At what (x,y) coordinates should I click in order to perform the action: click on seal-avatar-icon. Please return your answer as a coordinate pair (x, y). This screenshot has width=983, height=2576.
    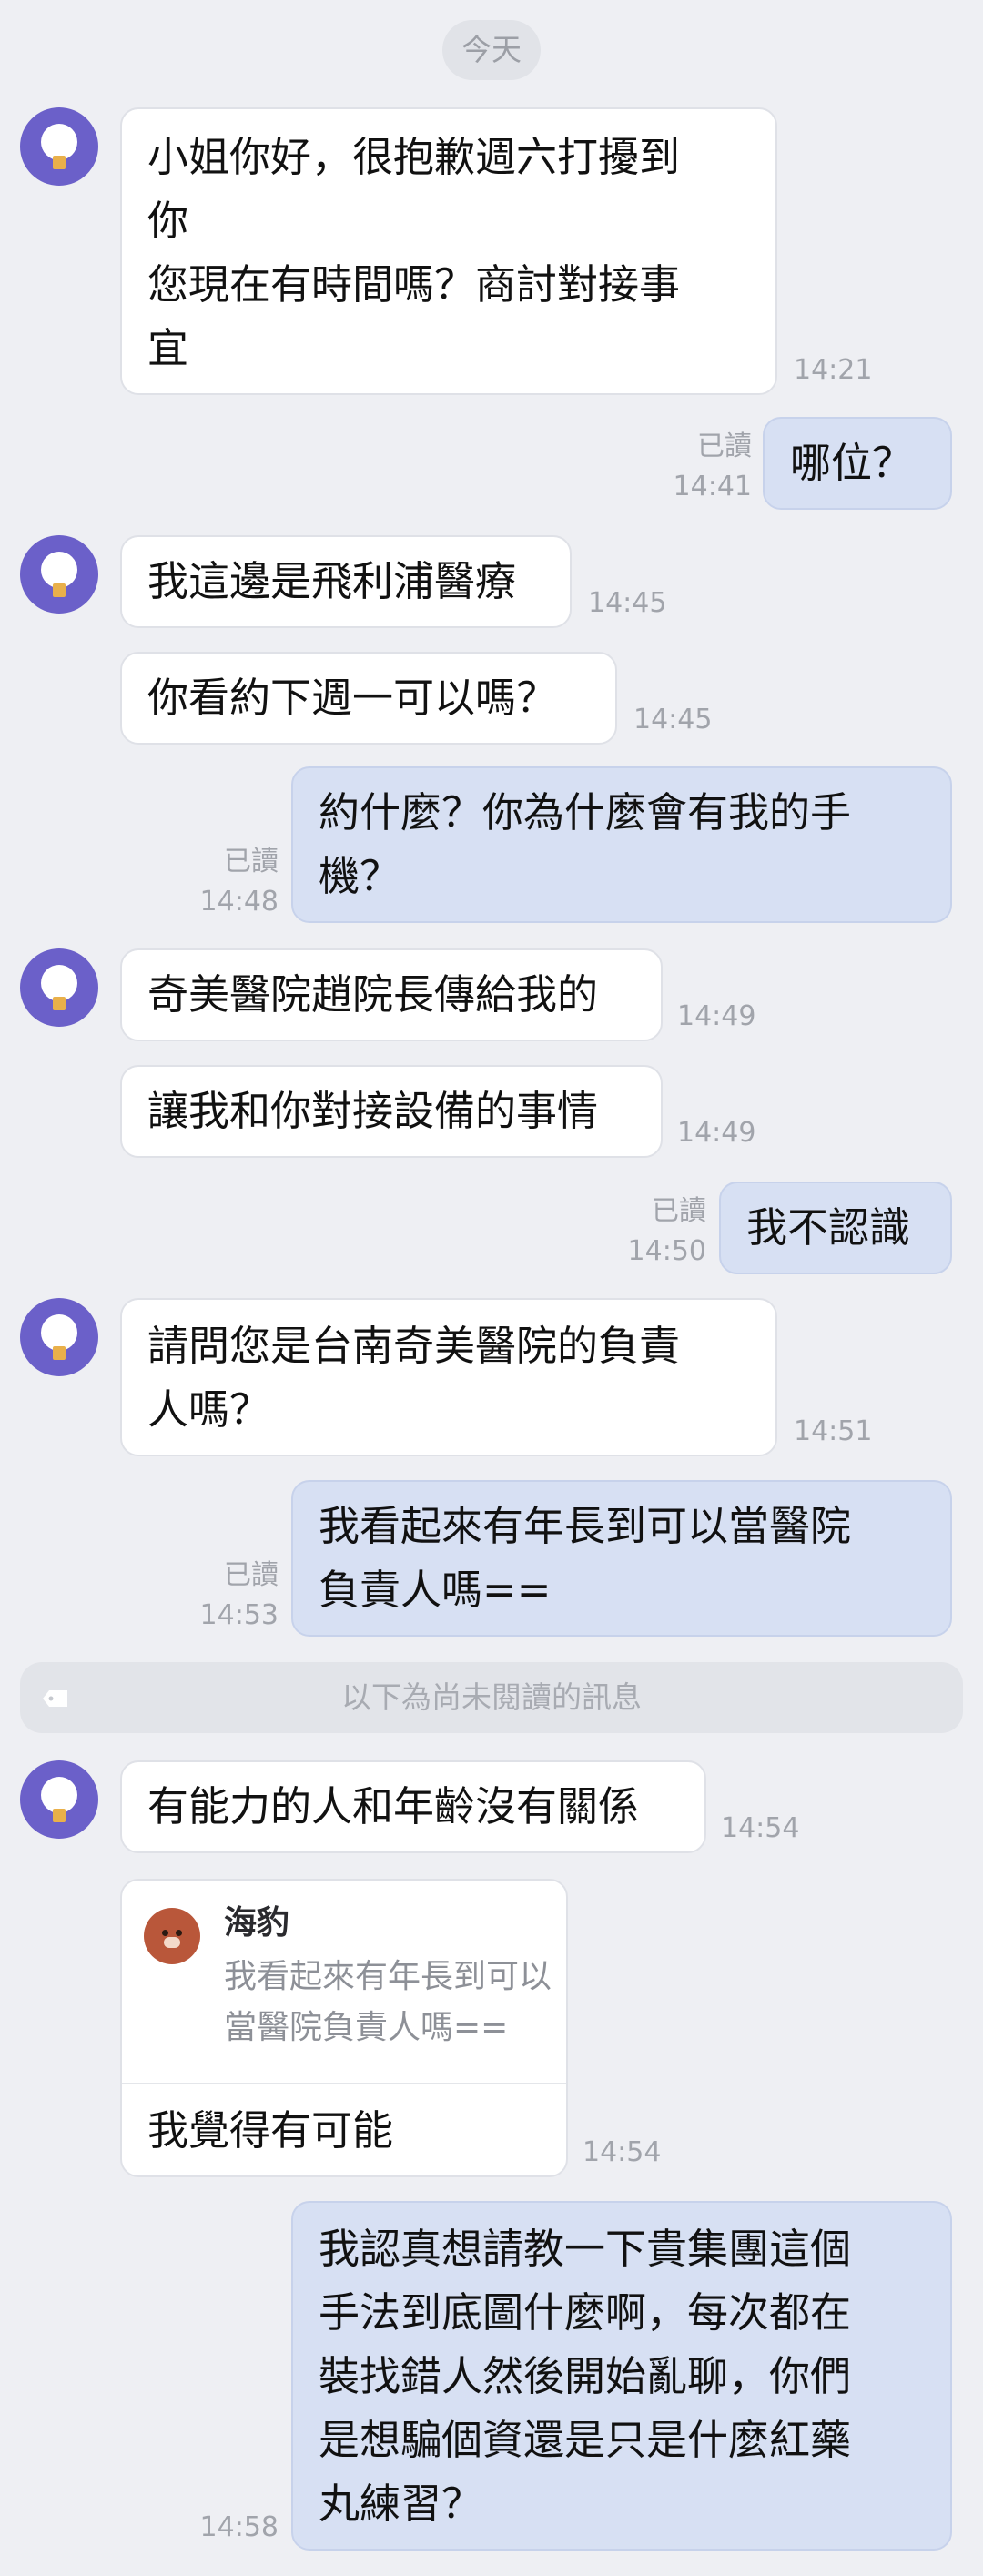
    Looking at the image, I should click on (172, 1936).